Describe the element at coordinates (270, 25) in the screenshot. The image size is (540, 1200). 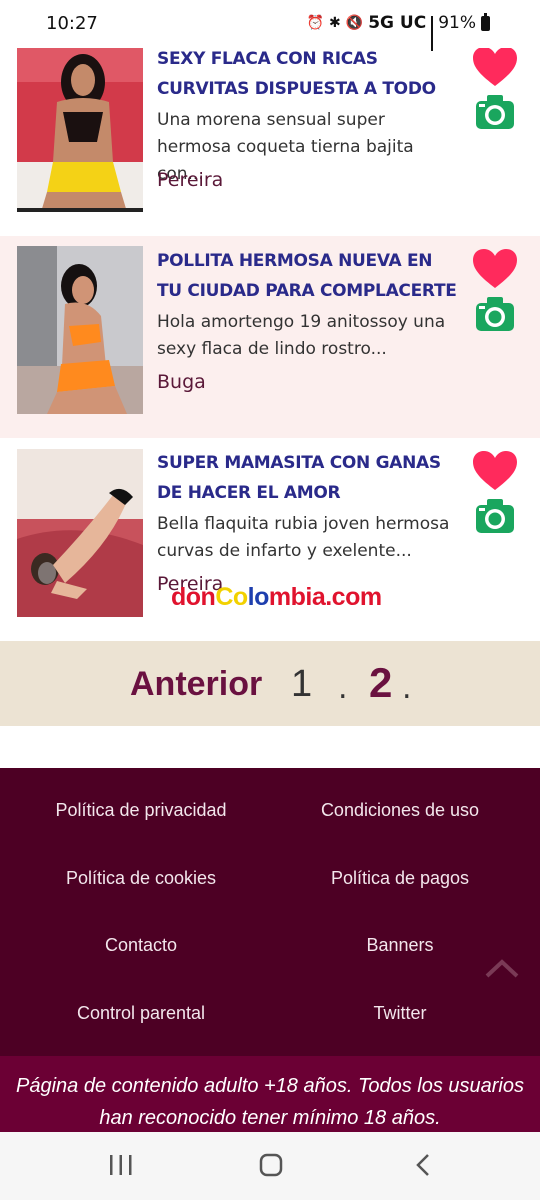
I see `status-bar: 10:27 ⏰ ✱ 🔇 5G UC 91%` at that location.